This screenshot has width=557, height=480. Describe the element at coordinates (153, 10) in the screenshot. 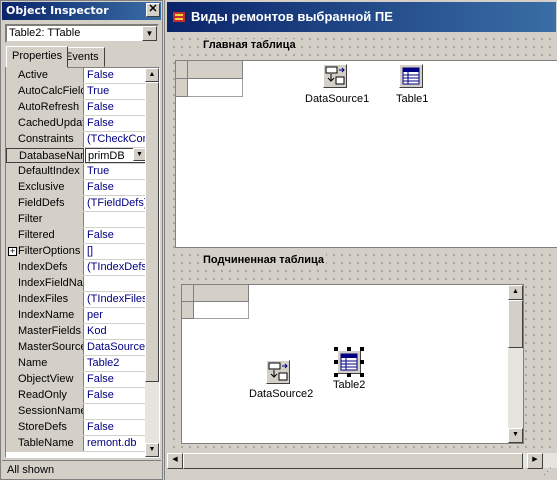

I see `close-icon: ✕` at that location.